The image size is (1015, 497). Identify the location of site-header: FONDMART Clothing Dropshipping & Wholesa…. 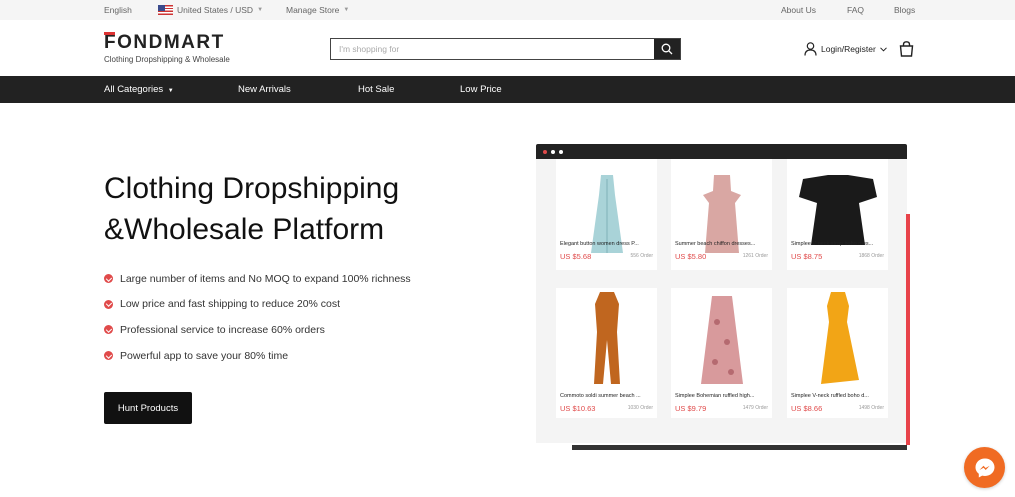
(507, 48).